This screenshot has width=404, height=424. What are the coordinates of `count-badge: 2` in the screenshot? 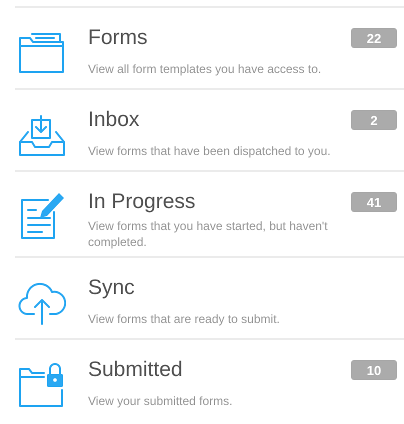 It's located at (374, 120).